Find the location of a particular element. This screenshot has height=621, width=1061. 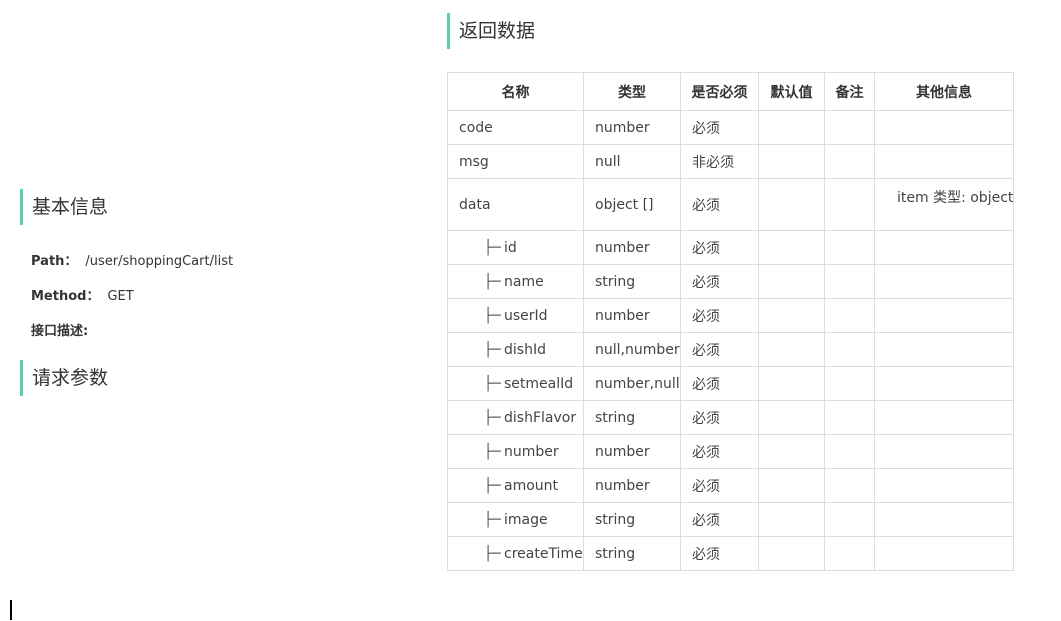

basic-info-heading: 基本信息 is located at coordinates (64, 207).